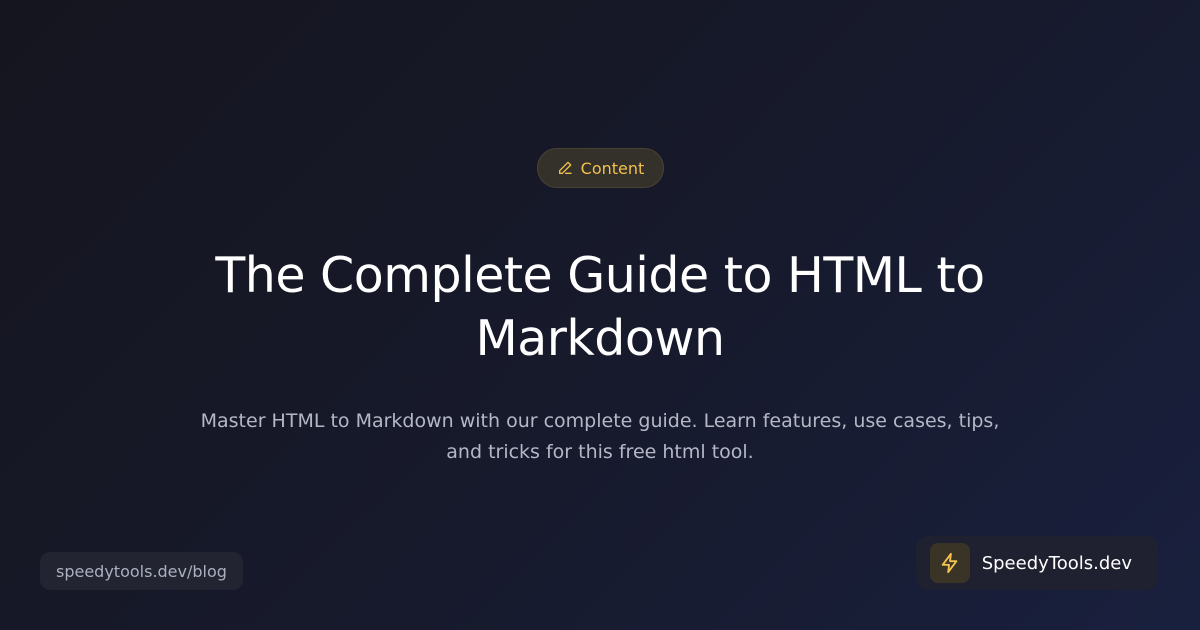 Image resolution: width=1200 pixels, height=630 pixels. I want to click on category-badge: Content, so click(600, 168).